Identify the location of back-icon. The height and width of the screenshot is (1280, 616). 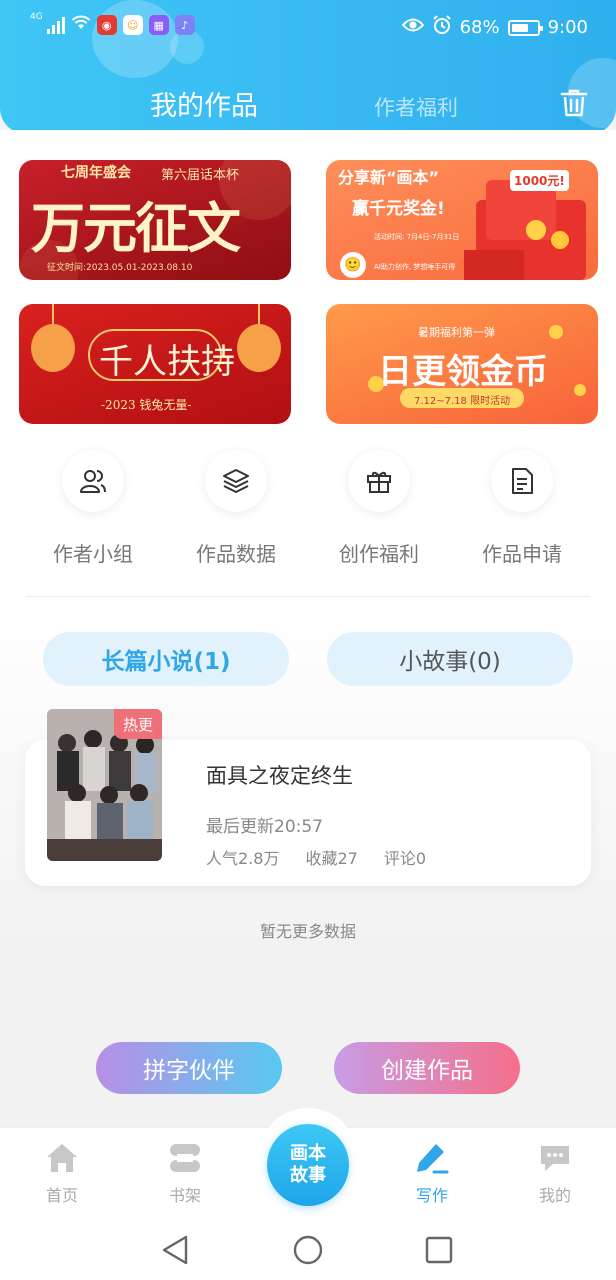
(175, 1250).